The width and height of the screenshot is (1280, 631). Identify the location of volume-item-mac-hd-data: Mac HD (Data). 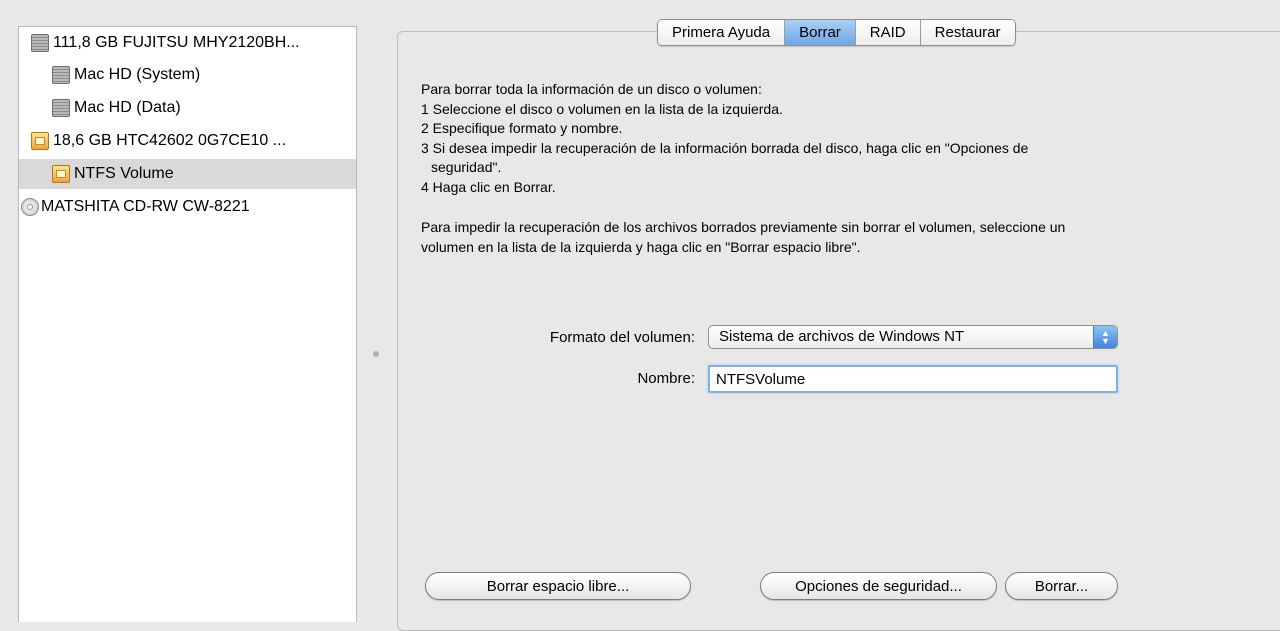
(187, 108).